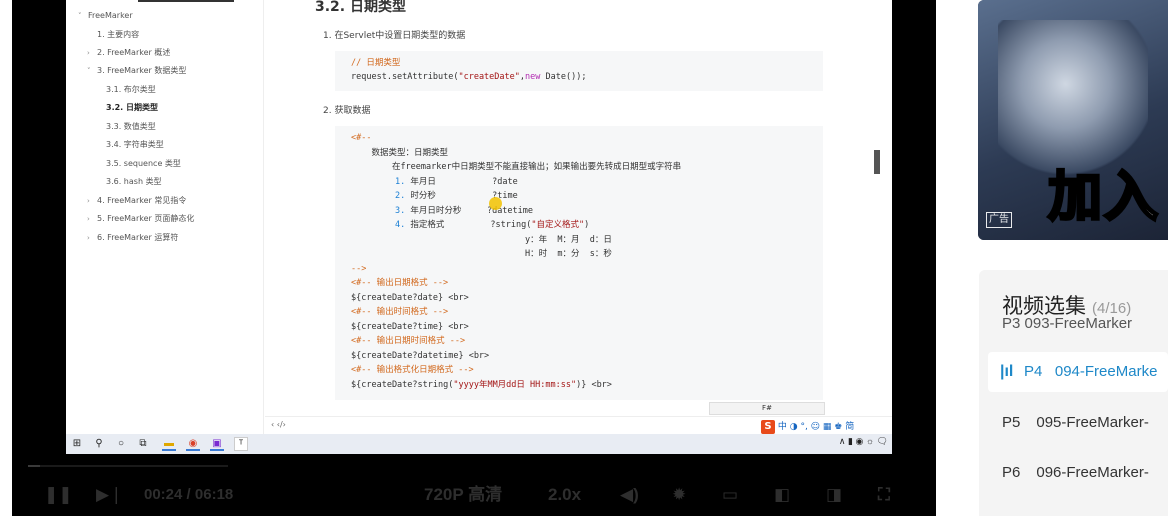 The image size is (1168, 516). Describe the element at coordinates (816, 427) in the screenshot. I see `ime-status: 中 ◑ °, ☺ ▦ ♚ 简` at that location.